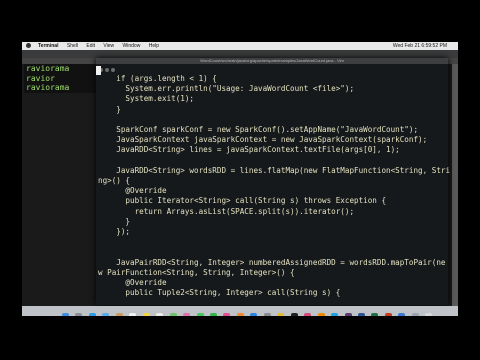 This screenshot has height=360, width=480. What do you see at coordinates (281, 314) in the screenshot?
I see `chrome-icon` at bounding box center [281, 314].